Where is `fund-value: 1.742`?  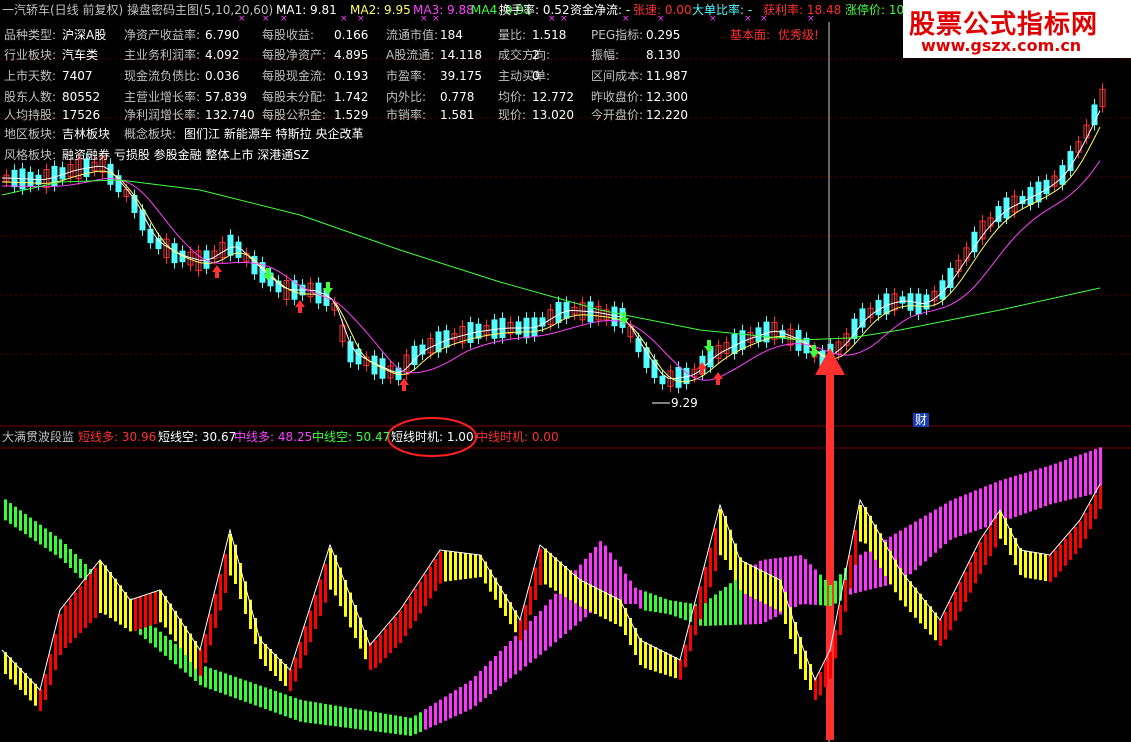 fund-value: 1.742 is located at coordinates (351, 97).